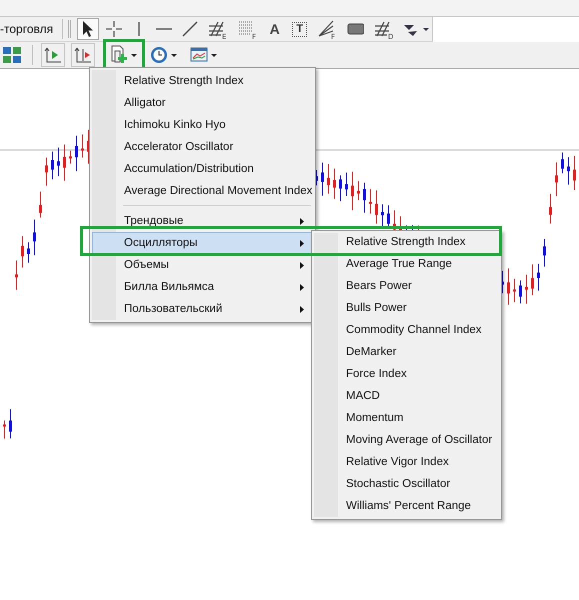 This screenshot has width=579, height=600. What do you see at coordinates (189, 29) in the screenshot?
I see `diagonal-line-icon` at bounding box center [189, 29].